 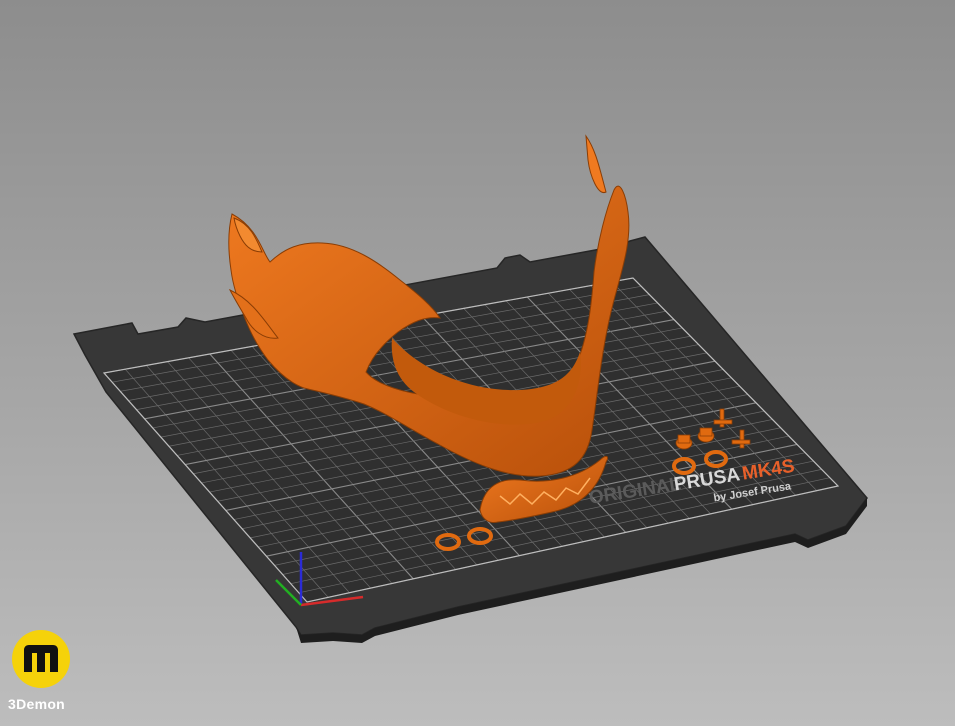 What do you see at coordinates (37, 704) in the screenshot?
I see `watermark-brand: 3Demon` at bounding box center [37, 704].